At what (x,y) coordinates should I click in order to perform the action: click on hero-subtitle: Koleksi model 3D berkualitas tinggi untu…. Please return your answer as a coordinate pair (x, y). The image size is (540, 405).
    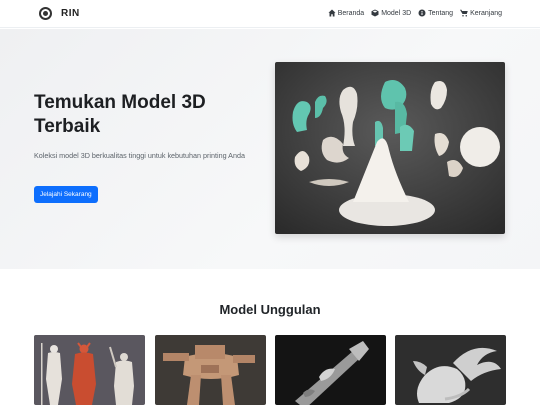
    Looking at the image, I should click on (139, 155).